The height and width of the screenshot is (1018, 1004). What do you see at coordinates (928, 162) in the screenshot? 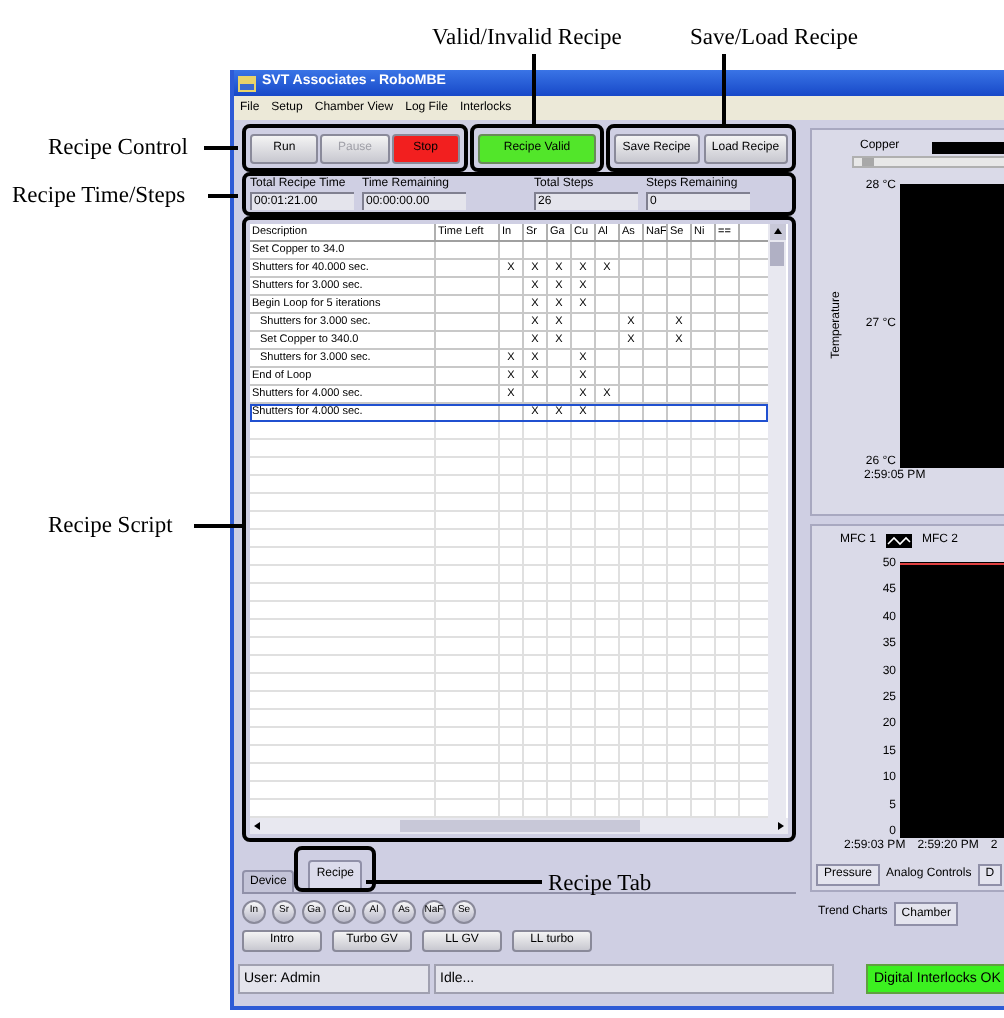
I see `channel-slider` at bounding box center [928, 162].